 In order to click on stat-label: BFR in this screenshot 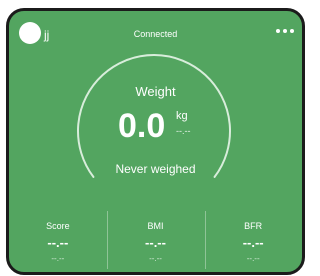, I will do `click(253, 226)`.